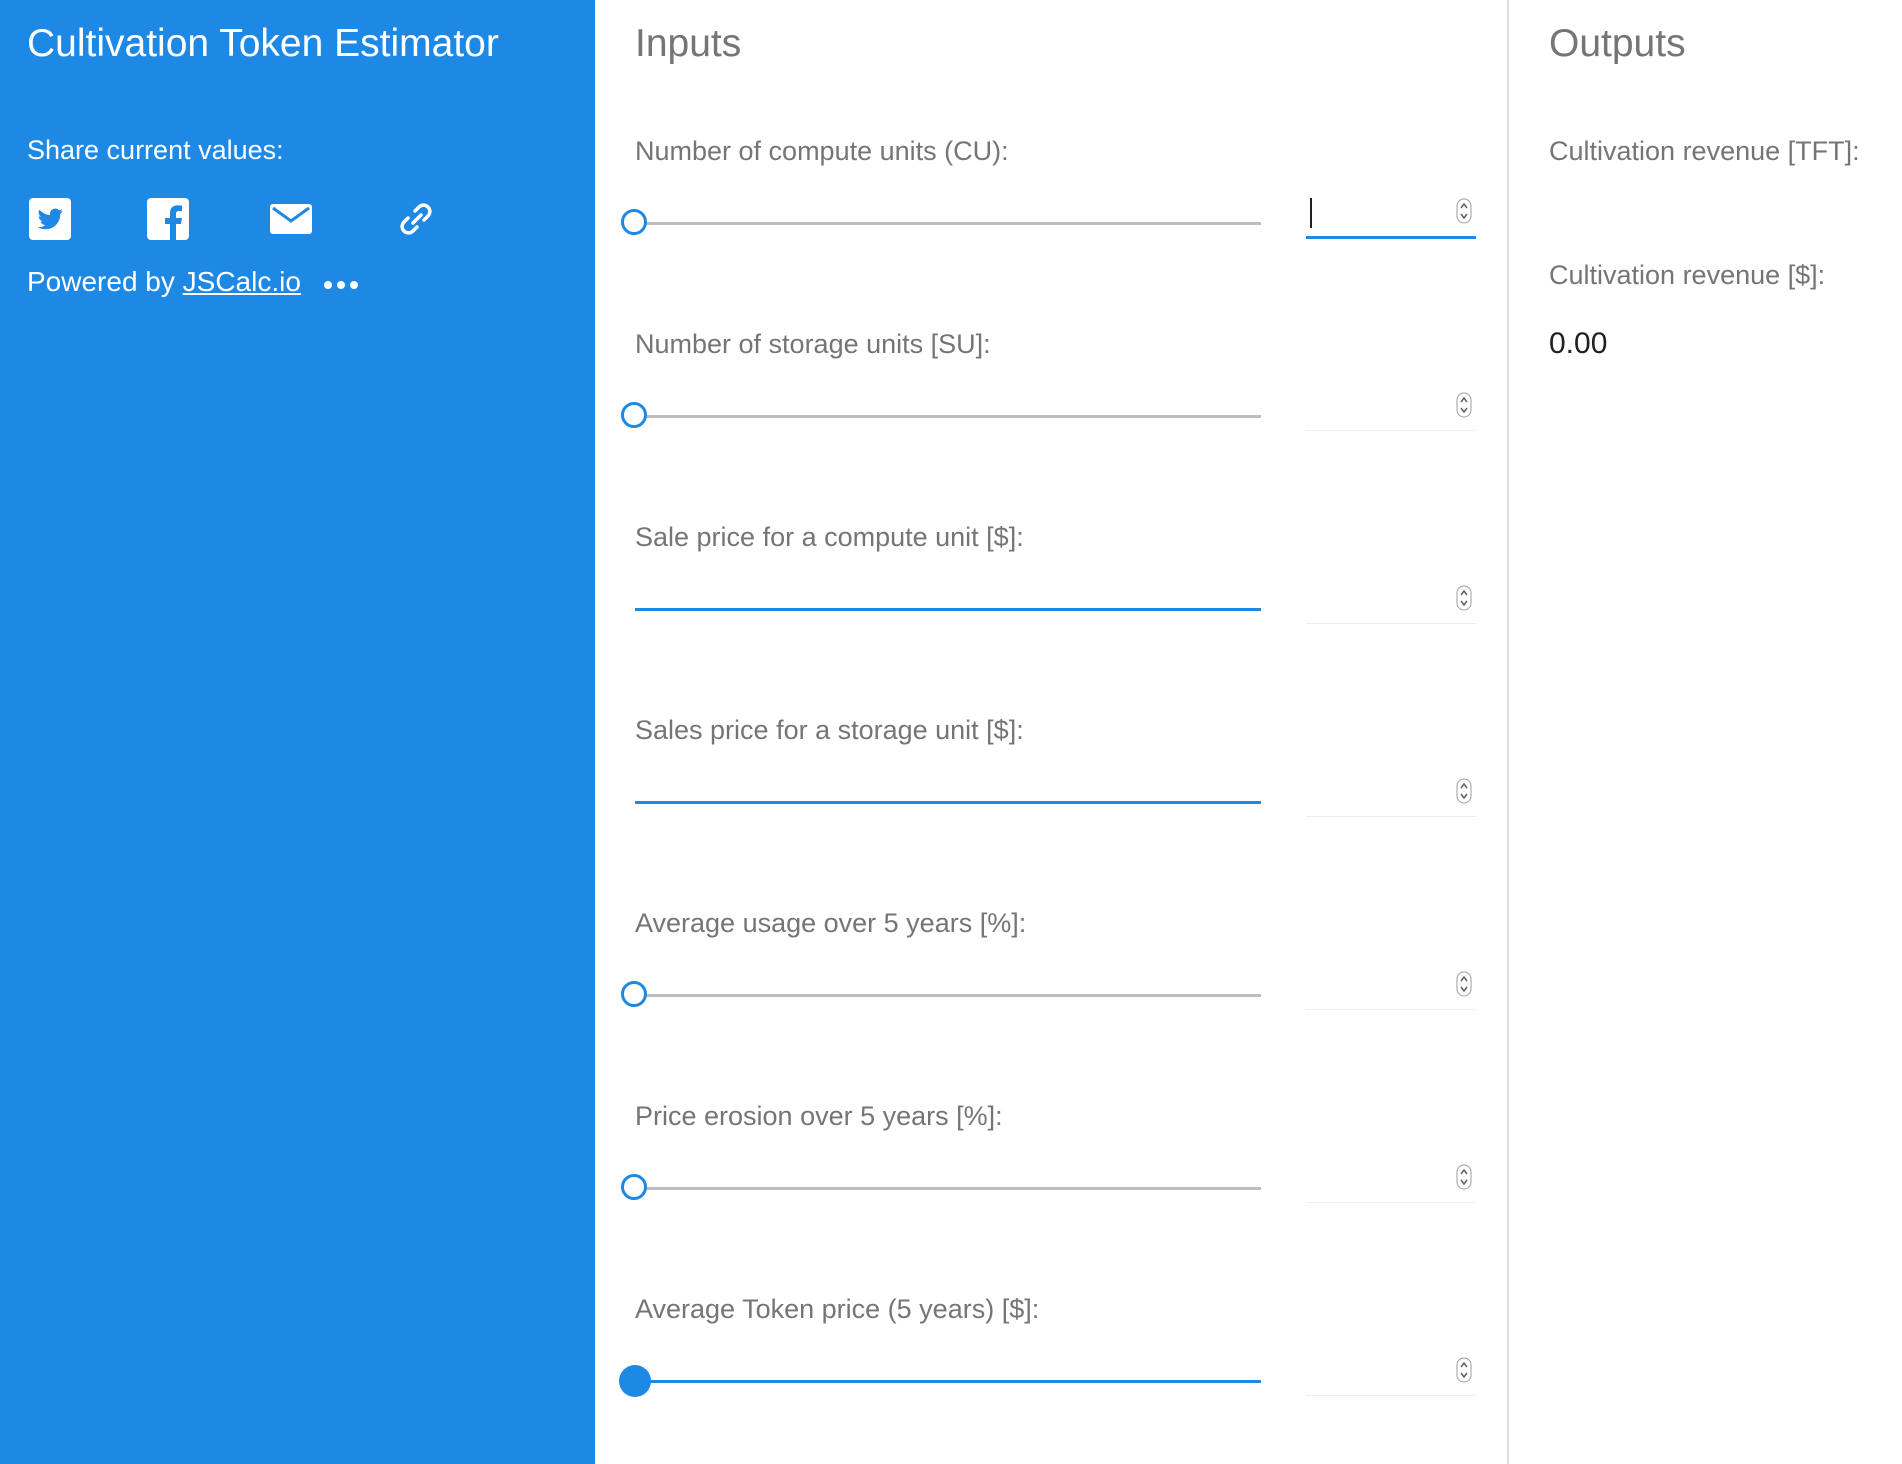  Describe the element at coordinates (242, 281) in the screenshot. I see `jscalc-link: JSCalc.io` at that location.